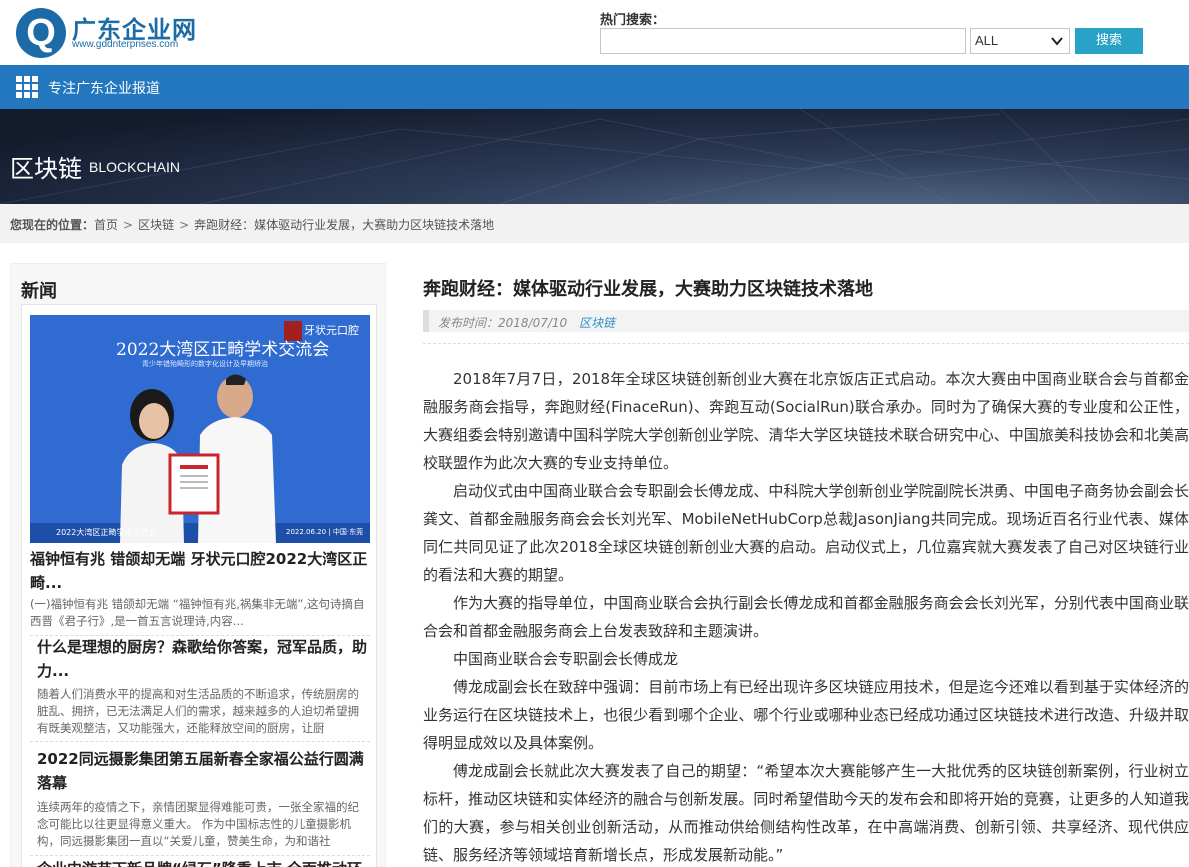 This screenshot has width=1189, height=867. Describe the element at coordinates (426, 321) in the screenshot. I see `meta-marker` at that location.